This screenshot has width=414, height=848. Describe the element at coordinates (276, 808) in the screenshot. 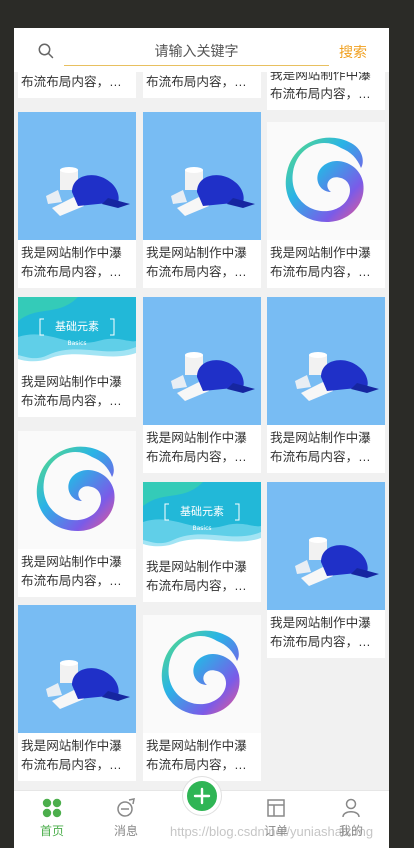

I see `order-icon` at that location.